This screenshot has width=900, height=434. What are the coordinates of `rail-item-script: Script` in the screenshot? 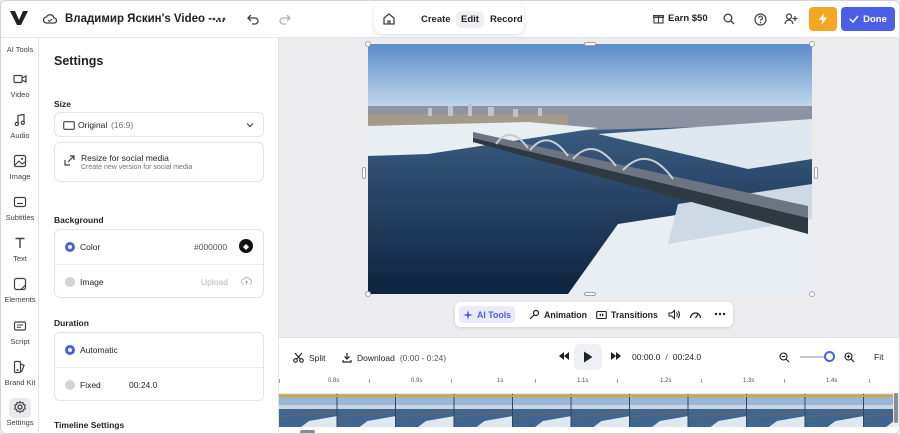 It's located at (20, 331).